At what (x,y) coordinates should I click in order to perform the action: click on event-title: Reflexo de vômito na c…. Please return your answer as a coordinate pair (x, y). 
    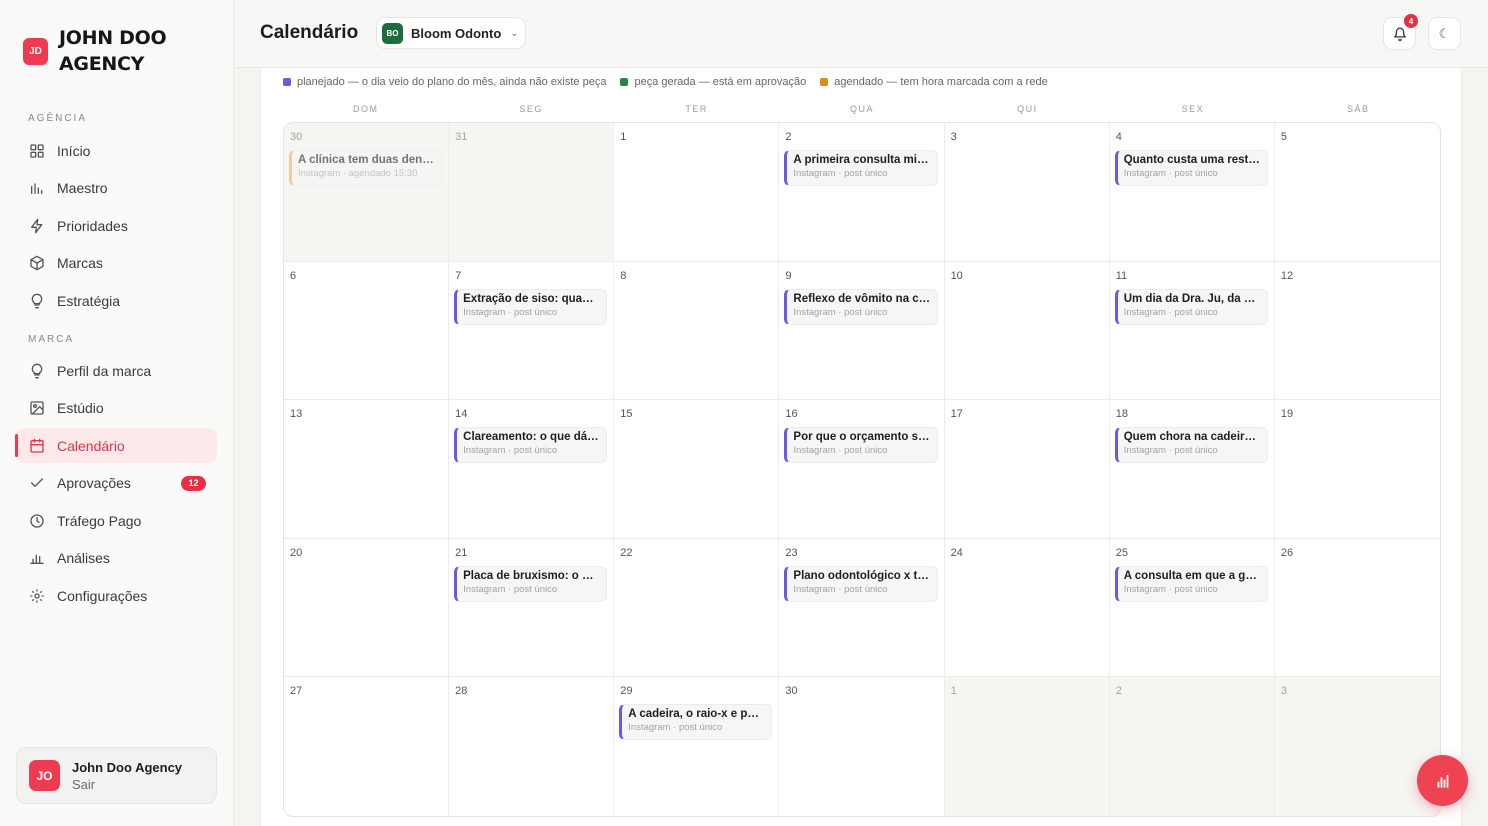
    Looking at the image, I should click on (862, 298).